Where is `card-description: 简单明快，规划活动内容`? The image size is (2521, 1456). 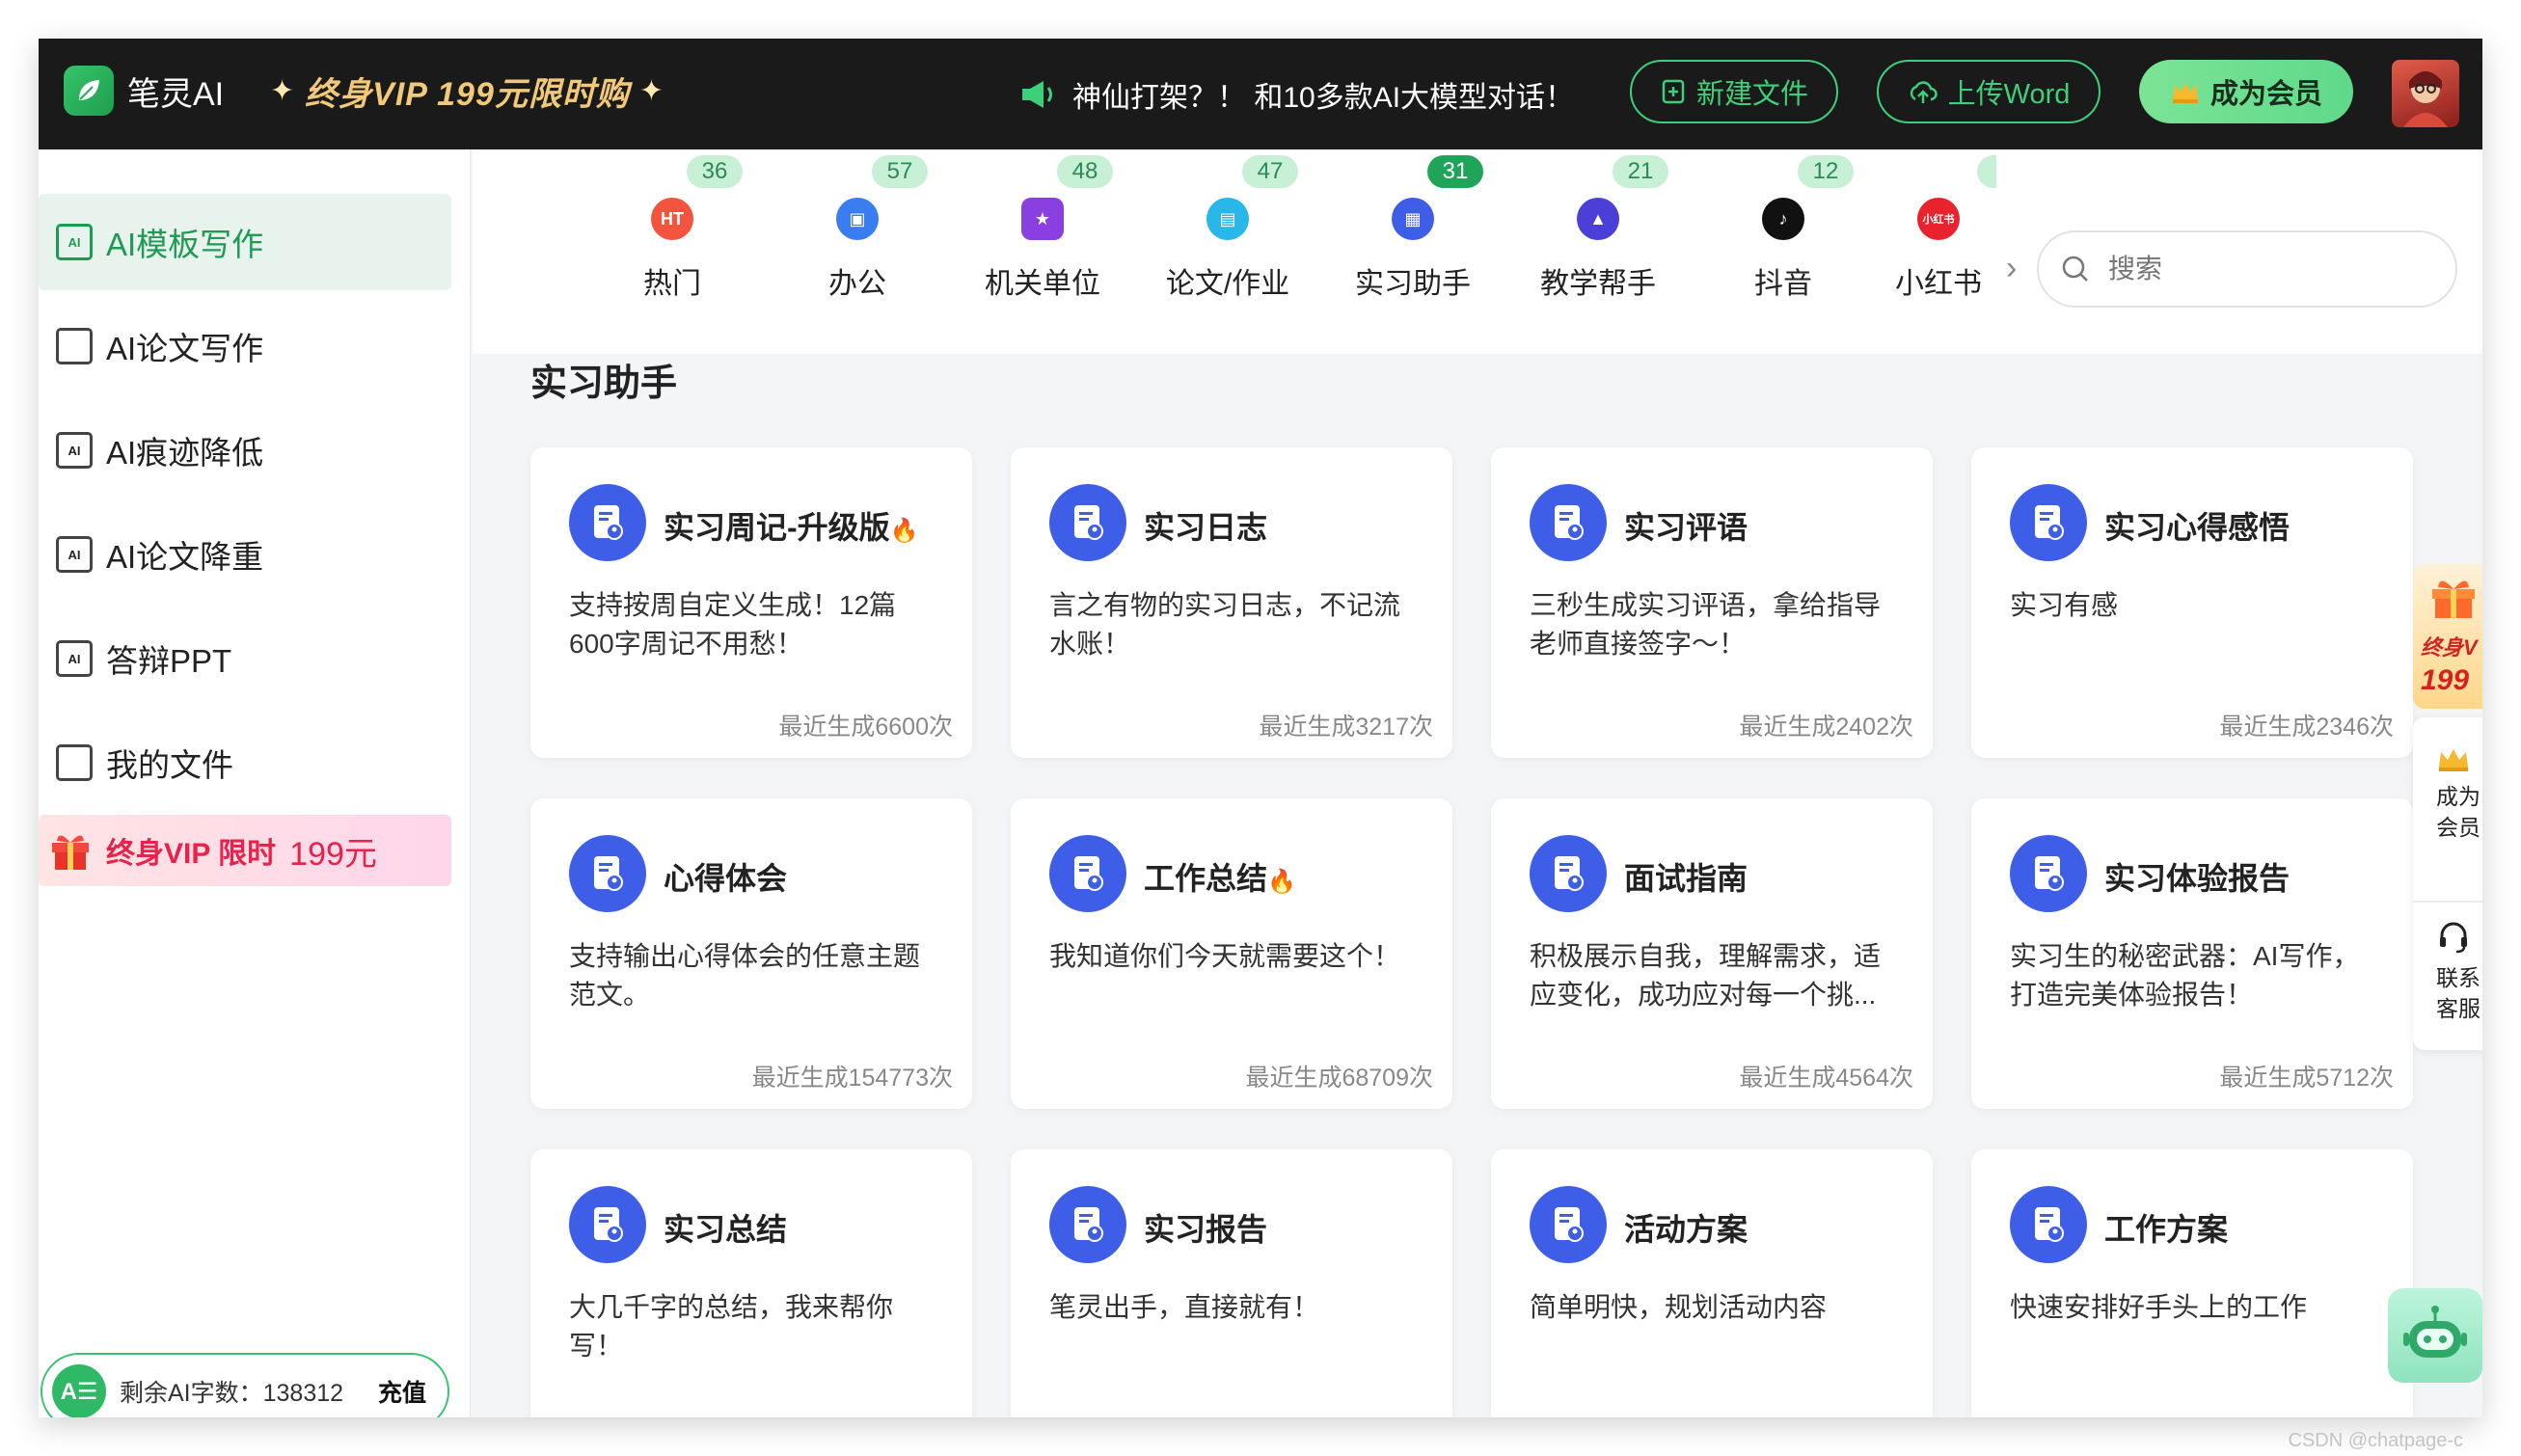 card-description: 简单明快，规划活动内容 is located at coordinates (1679, 1307).